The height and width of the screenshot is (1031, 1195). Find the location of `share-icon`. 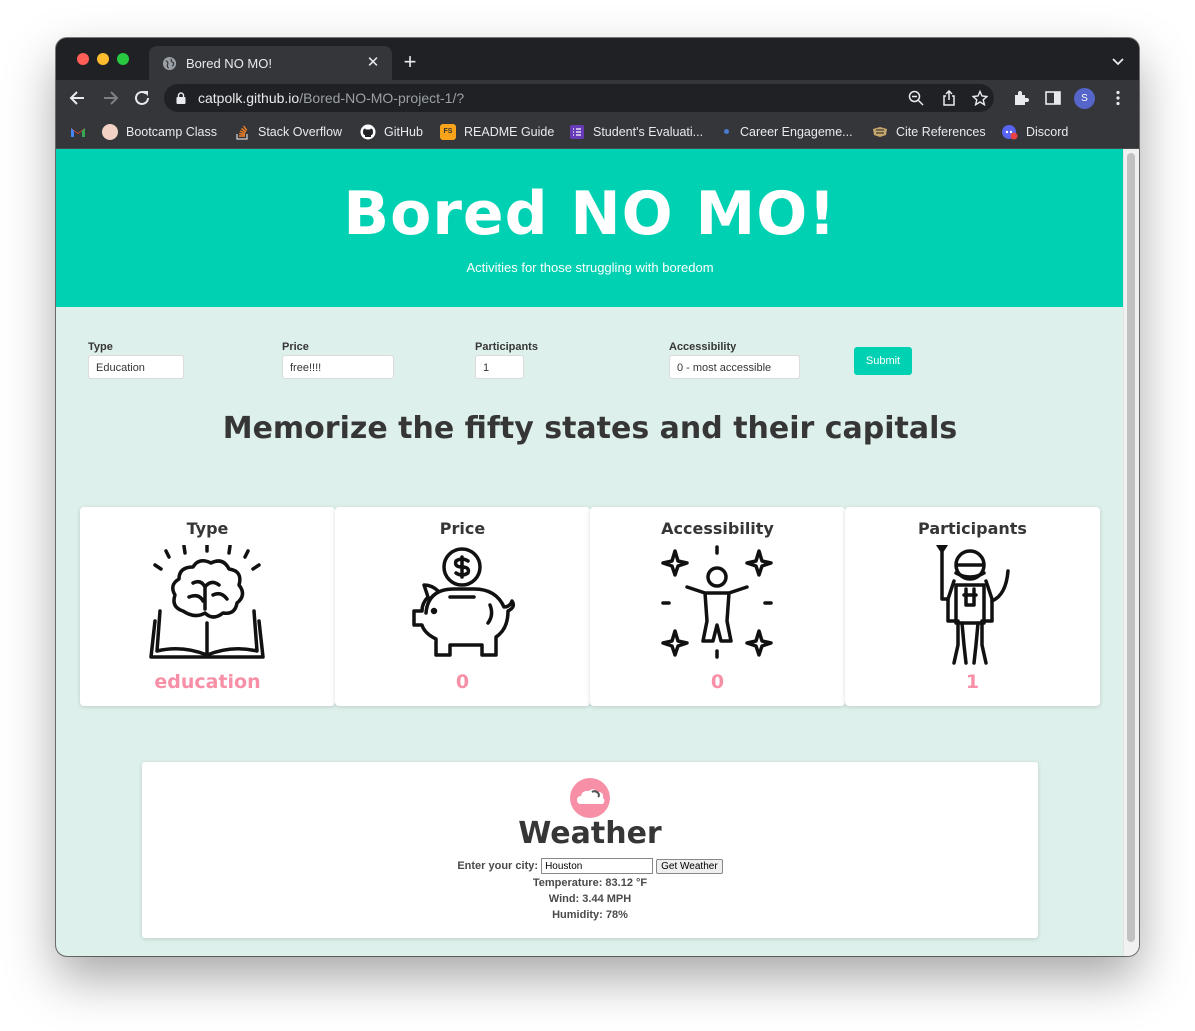

share-icon is located at coordinates (949, 98).